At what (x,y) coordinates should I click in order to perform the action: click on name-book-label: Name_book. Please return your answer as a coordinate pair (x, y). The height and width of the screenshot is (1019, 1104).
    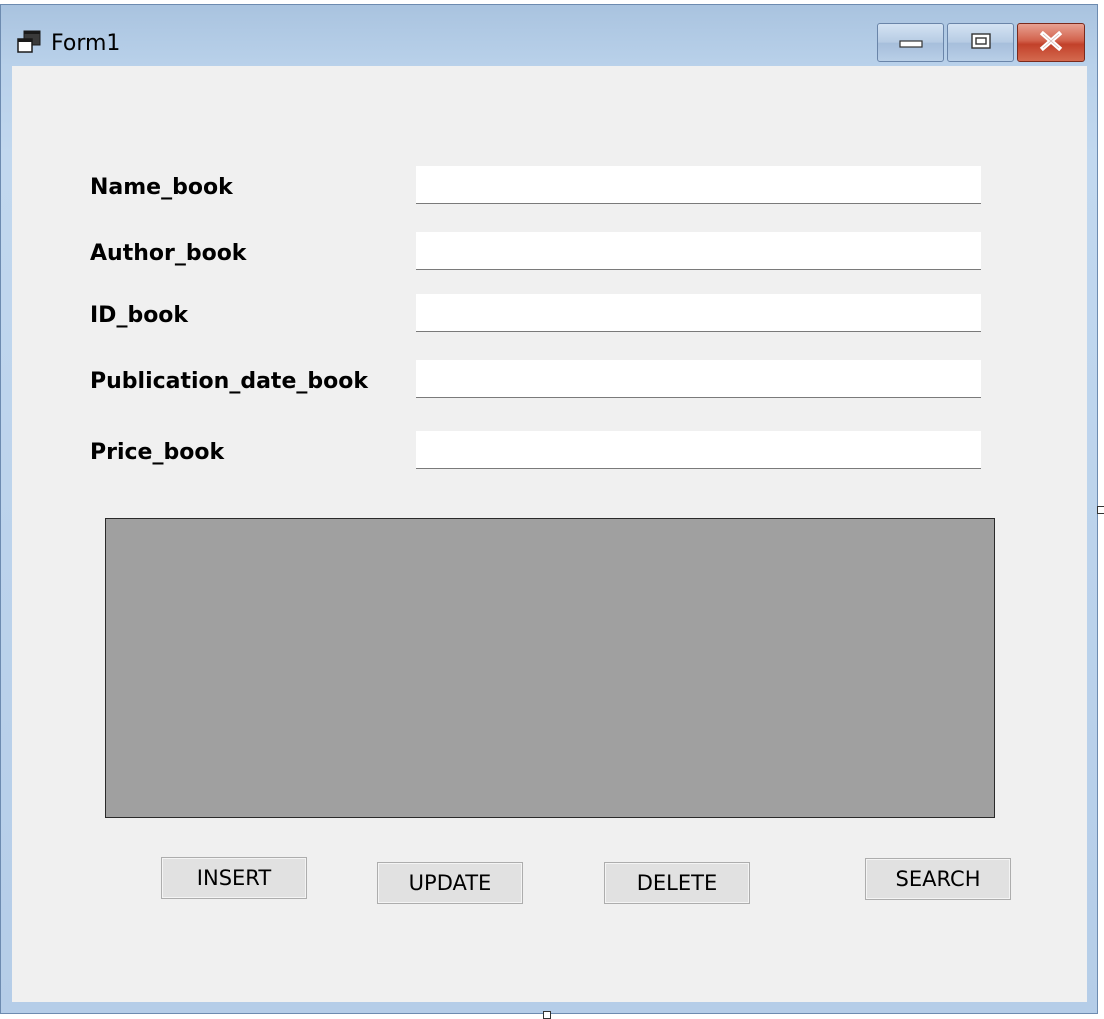
    Looking at the image, I should click on (161, 187).